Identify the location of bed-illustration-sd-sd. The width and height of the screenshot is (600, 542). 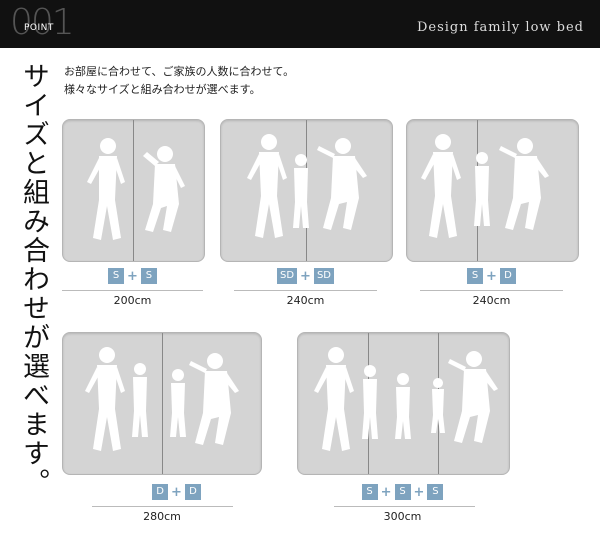
(306, 190).